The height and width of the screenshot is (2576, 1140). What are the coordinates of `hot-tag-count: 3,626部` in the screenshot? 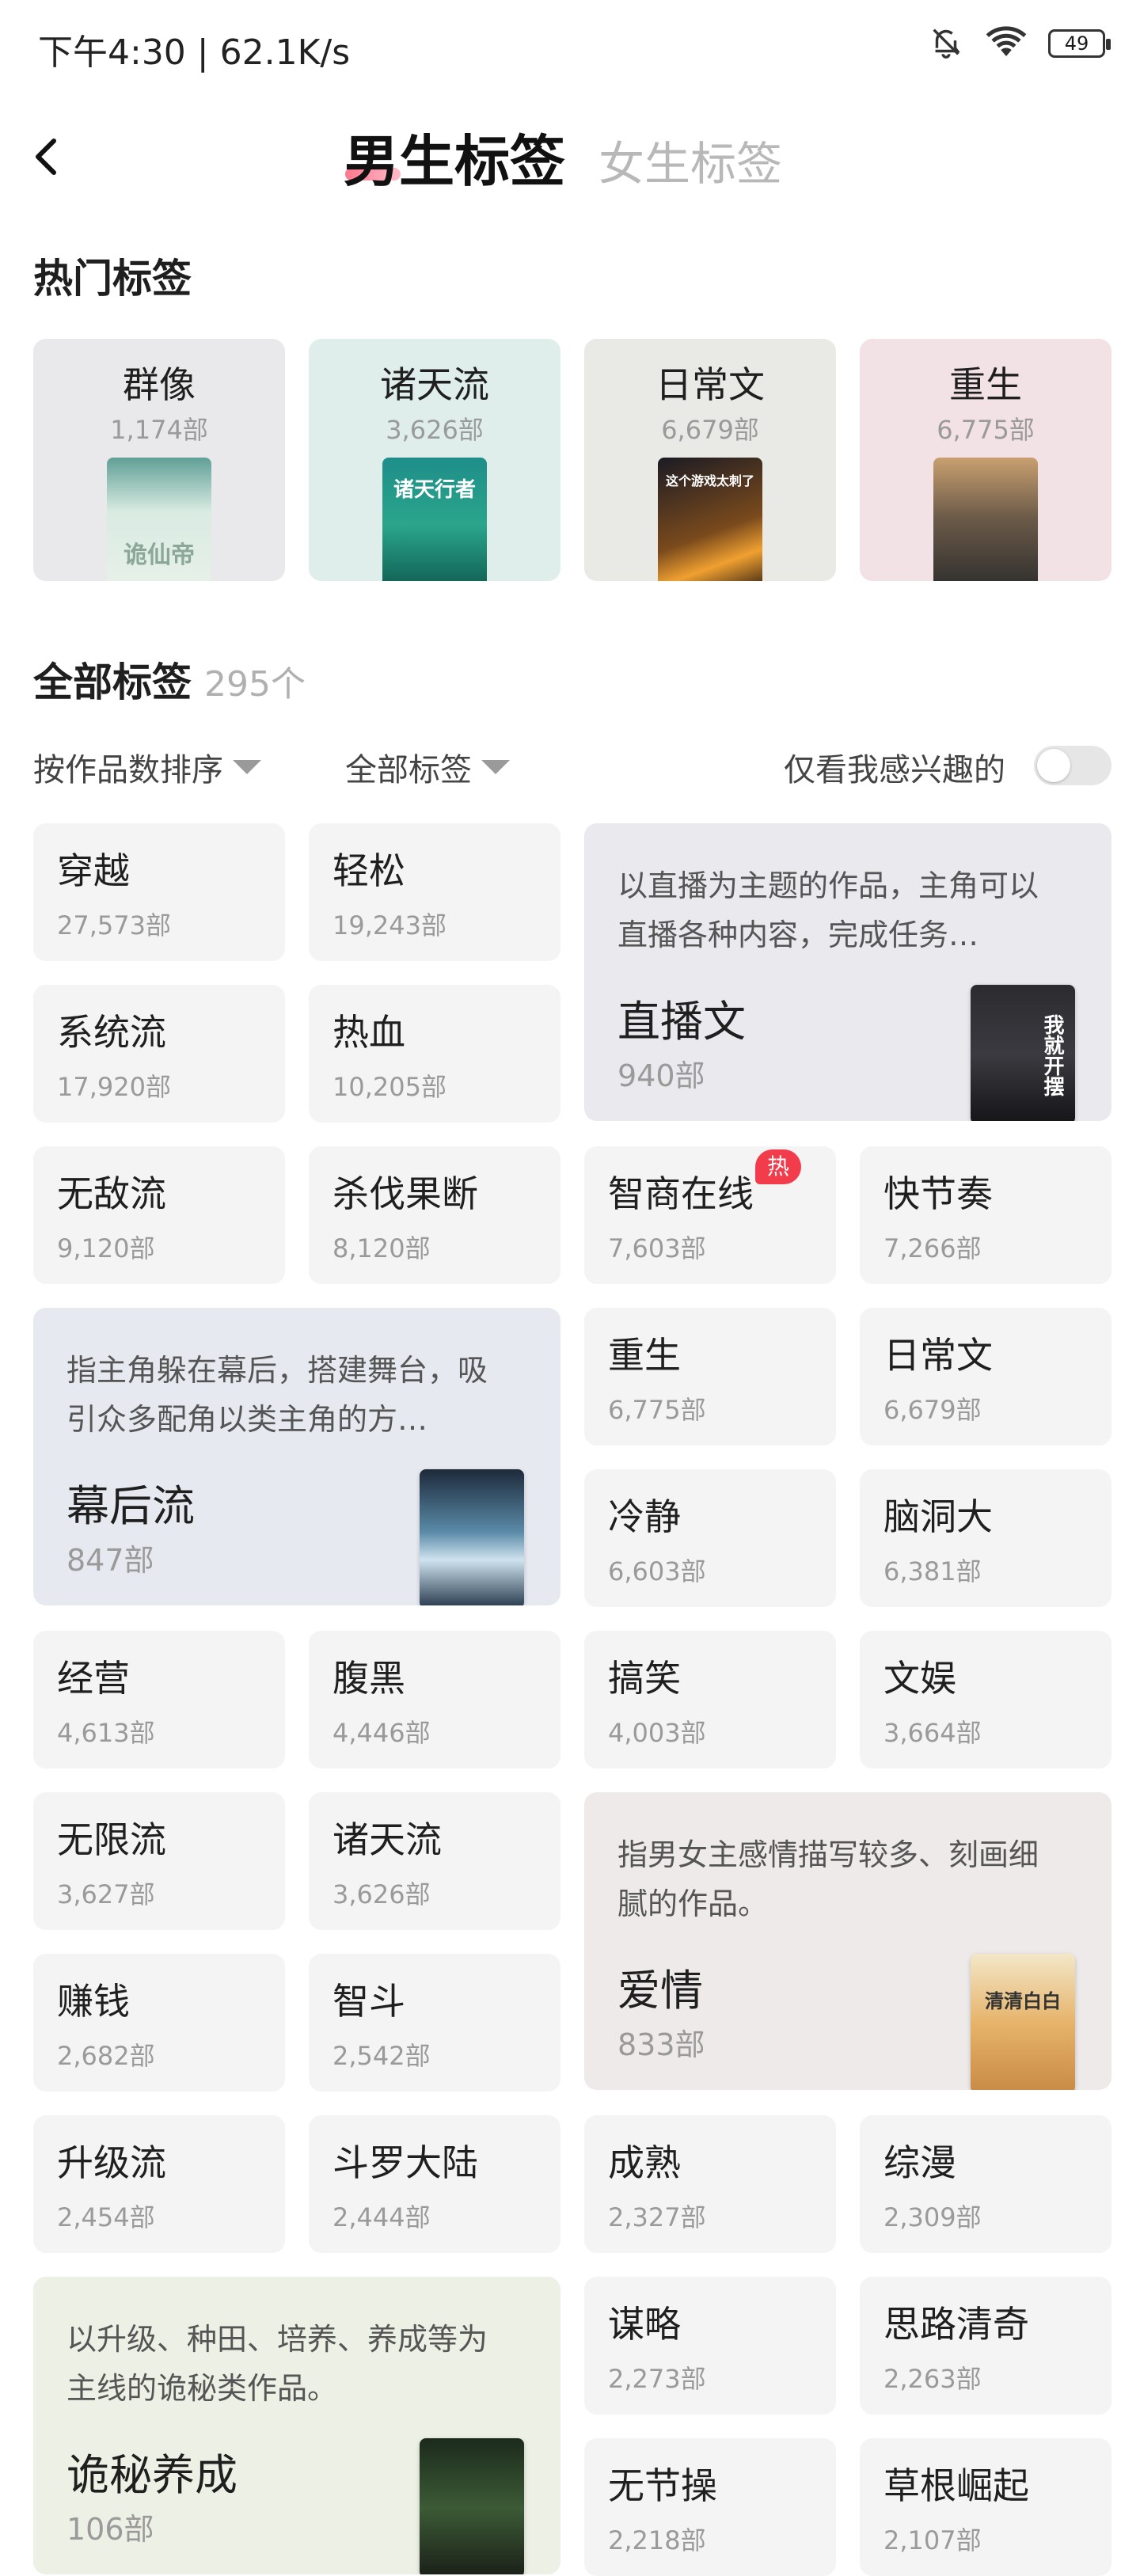 It's located at (435, 430).